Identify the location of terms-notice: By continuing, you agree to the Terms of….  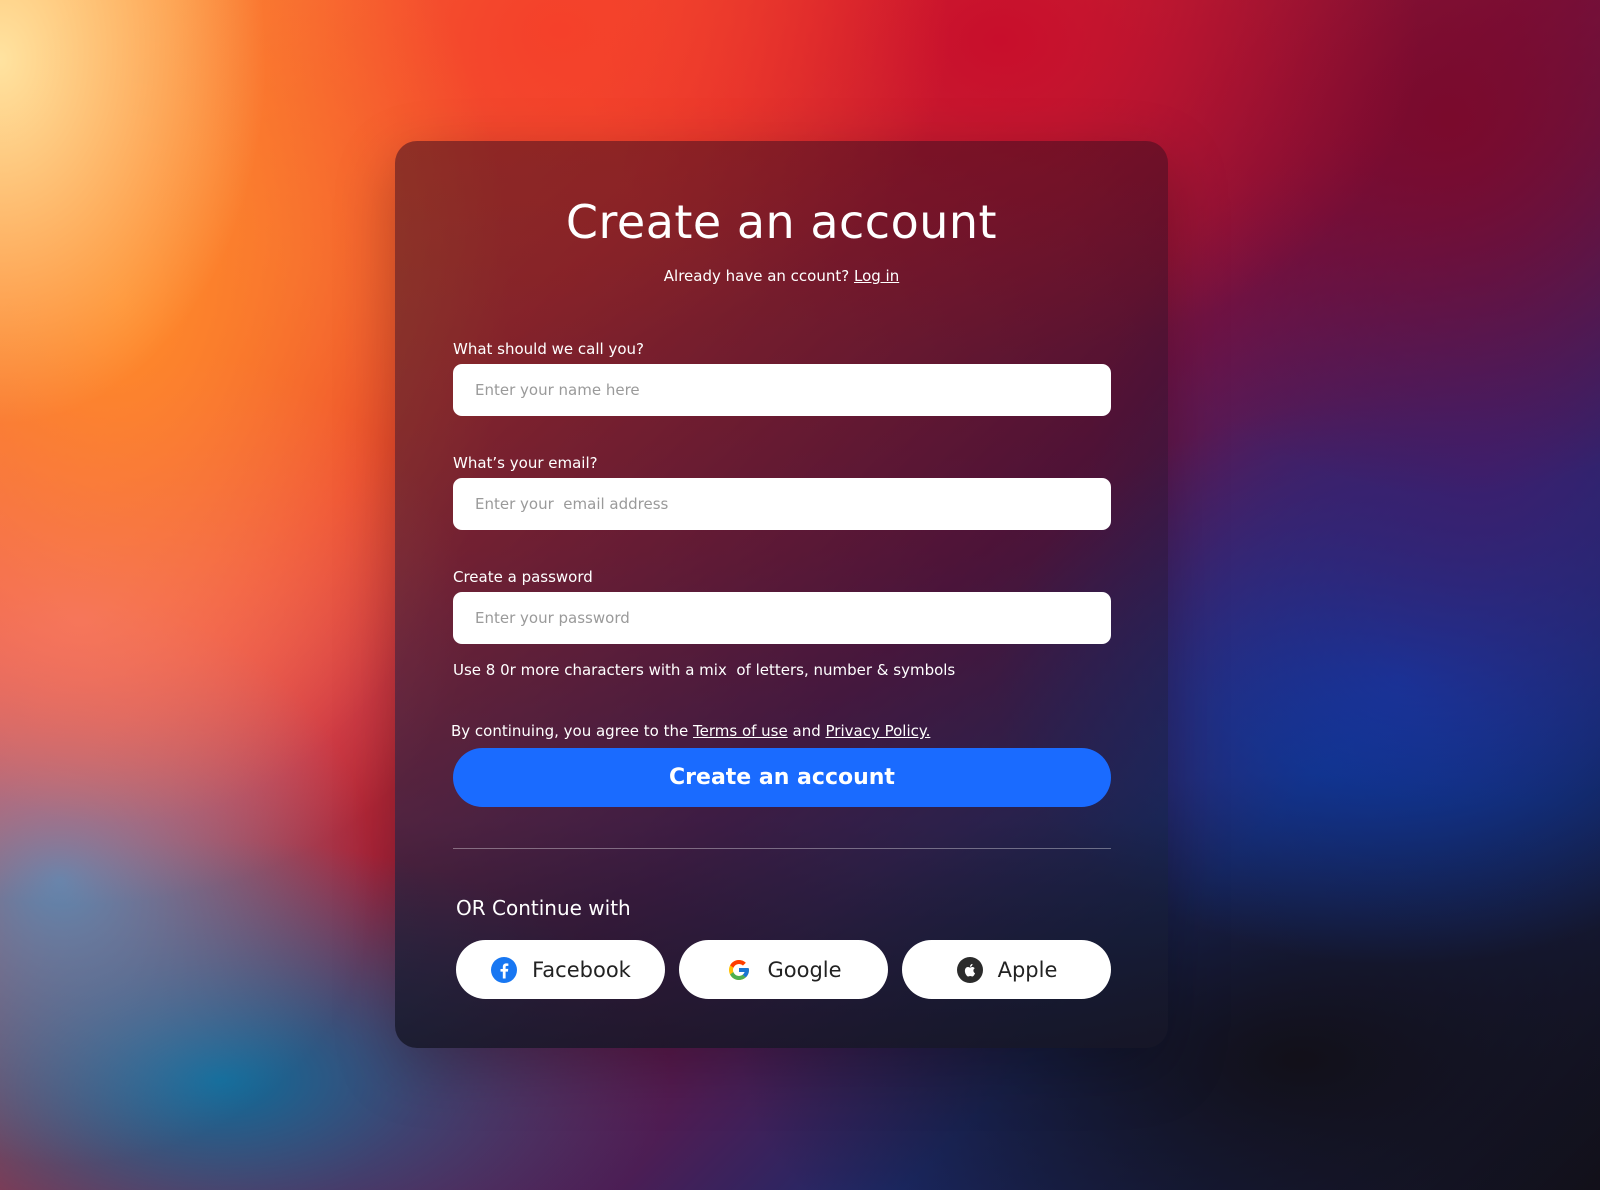
(690, 731).